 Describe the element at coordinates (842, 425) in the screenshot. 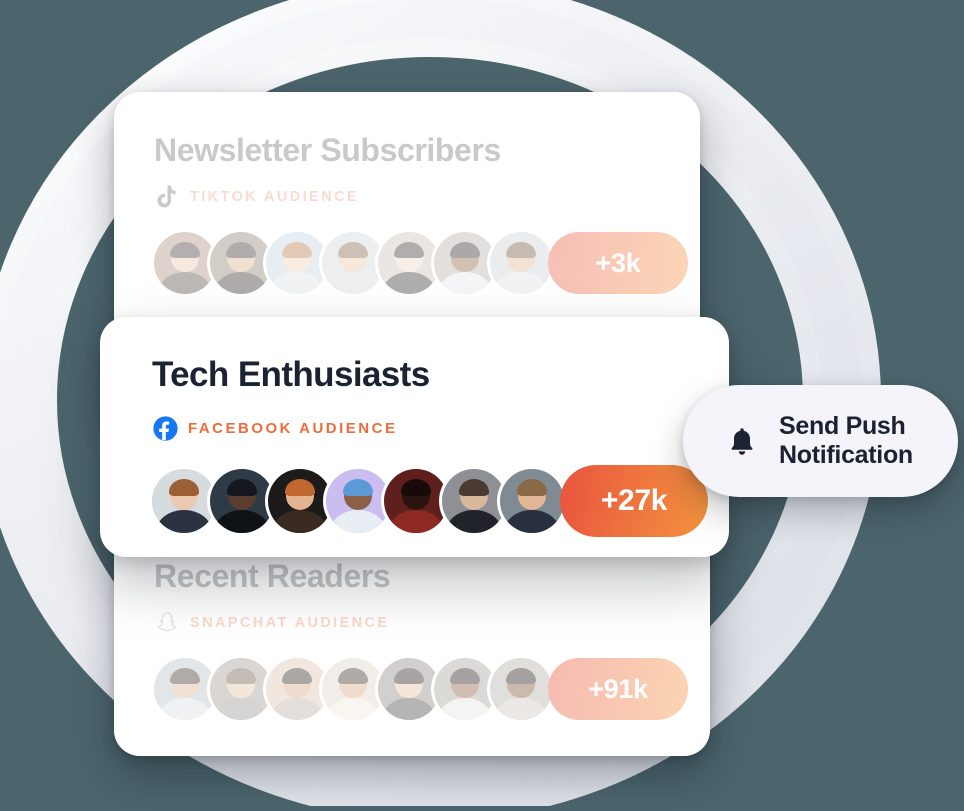

I see `push-button-label-line1: Send Push` at that location.